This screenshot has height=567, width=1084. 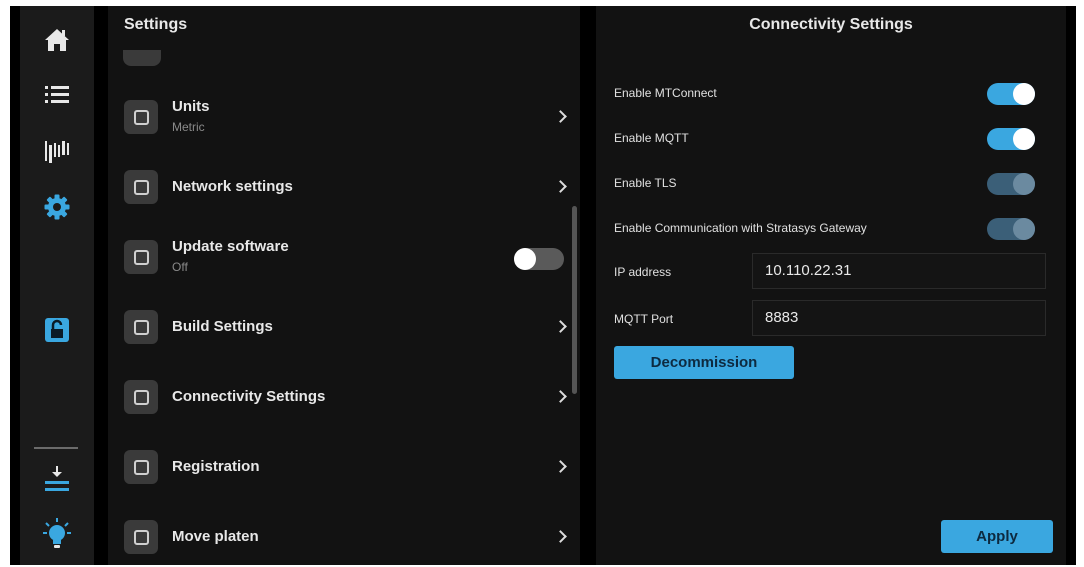 I want to click on apply-button: Apply, so click(x=997, y=536).